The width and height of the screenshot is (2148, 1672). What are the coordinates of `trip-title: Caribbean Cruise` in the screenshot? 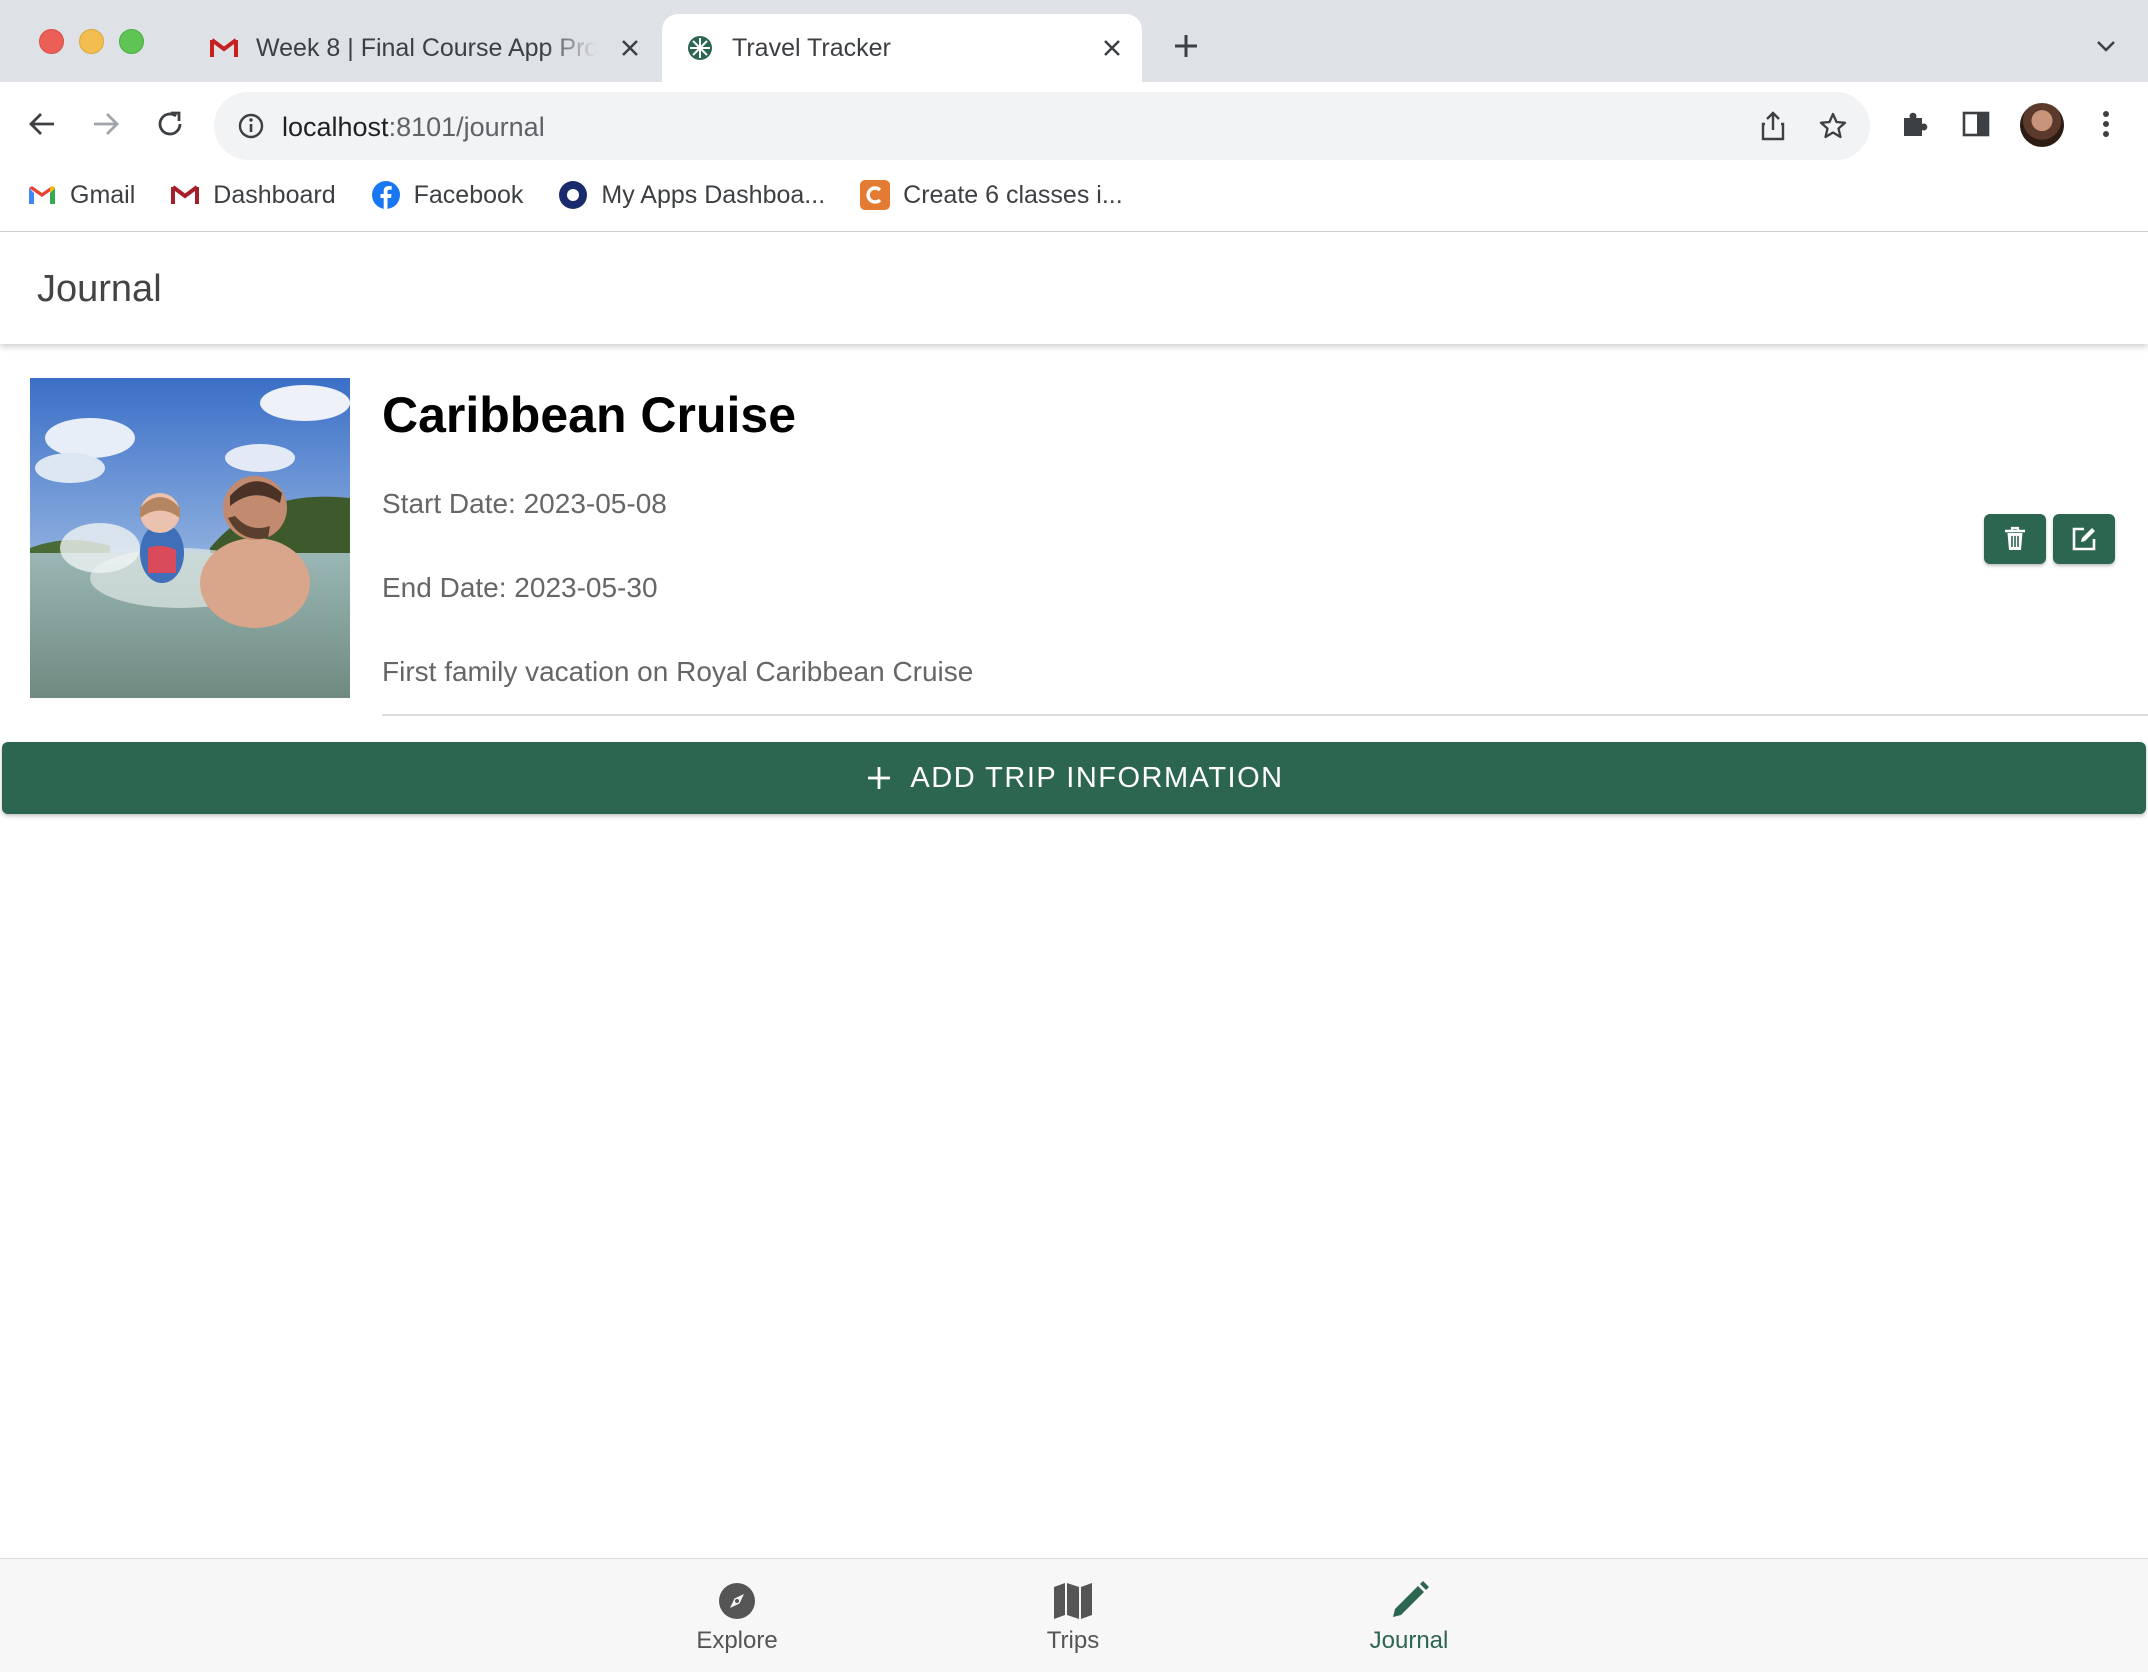 It's located at (589, 415).